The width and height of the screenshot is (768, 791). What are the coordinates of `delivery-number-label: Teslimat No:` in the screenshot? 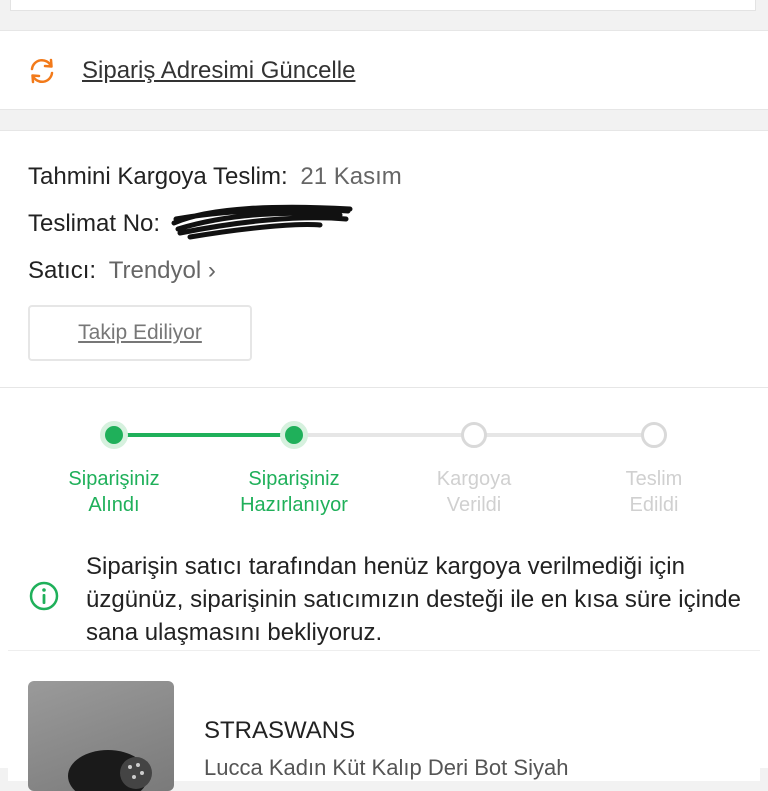 It's located at (94, 223).